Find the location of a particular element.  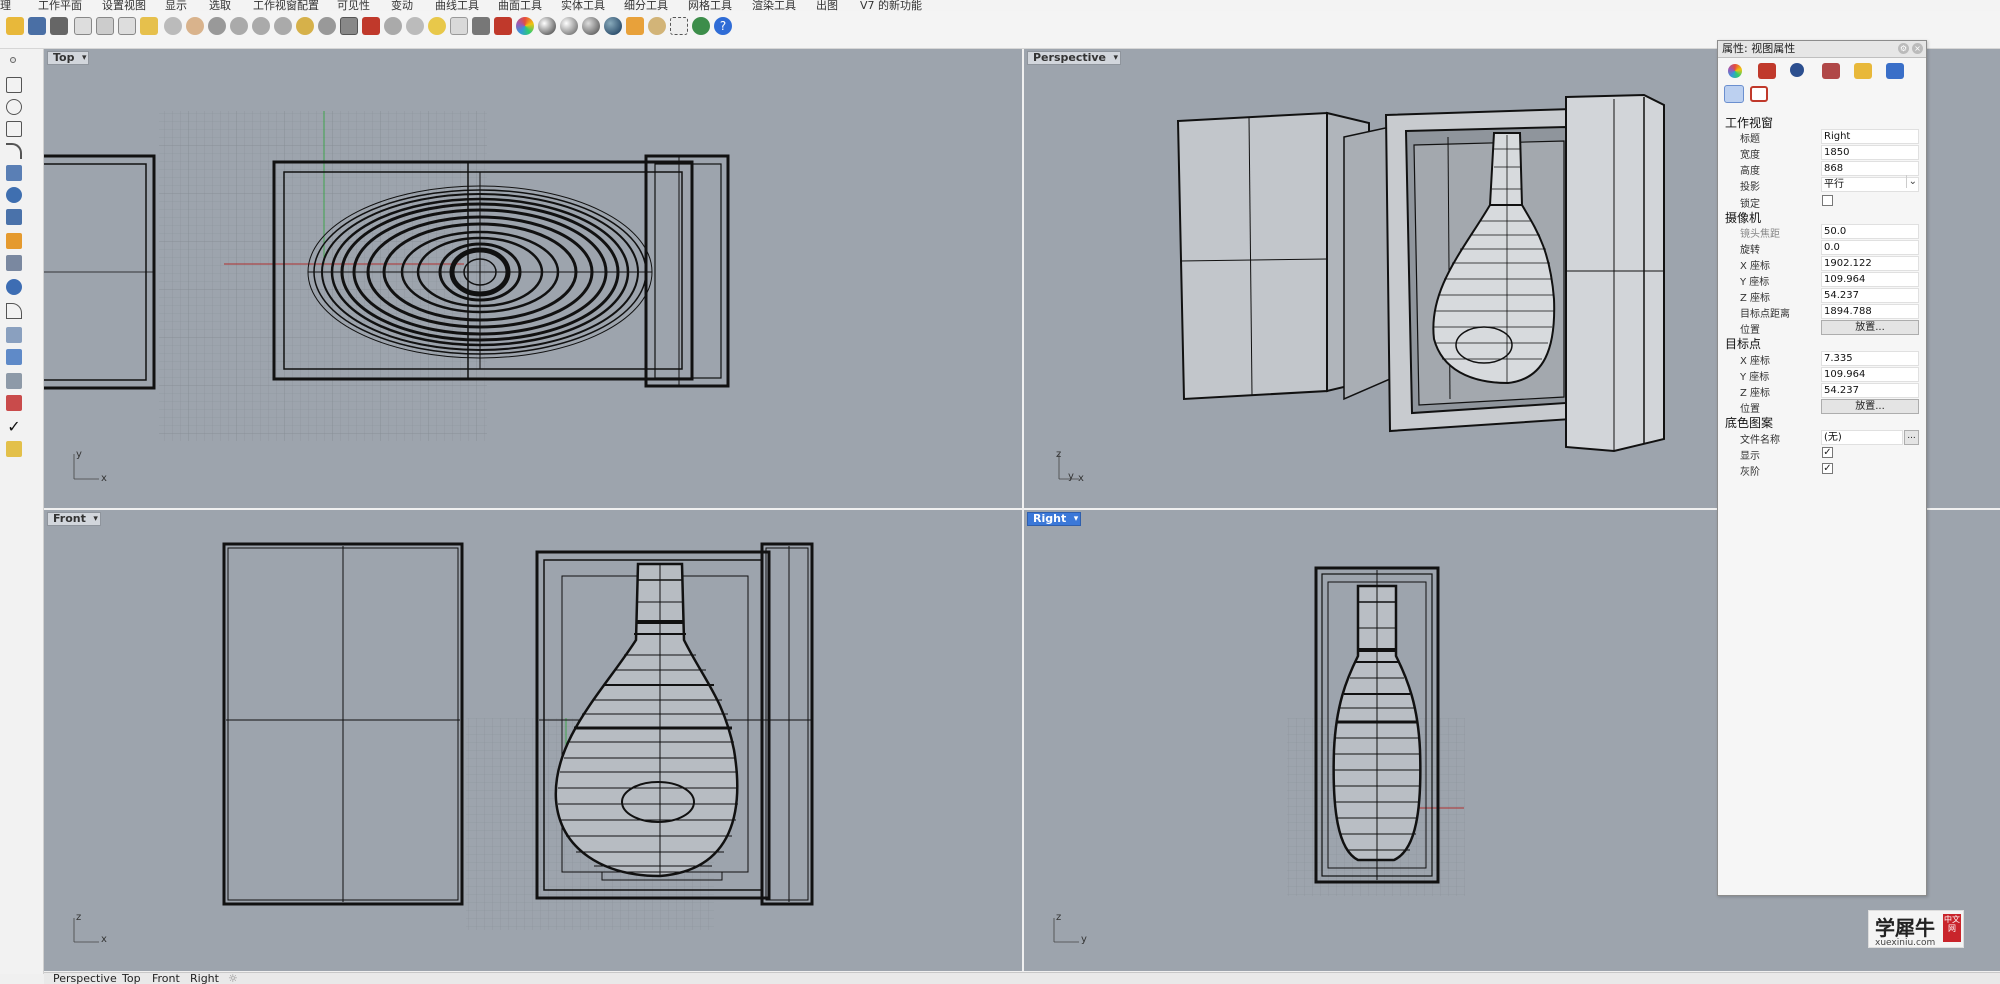

viewport-label-perspective: Perspective is located at coordinates (1074, 58).